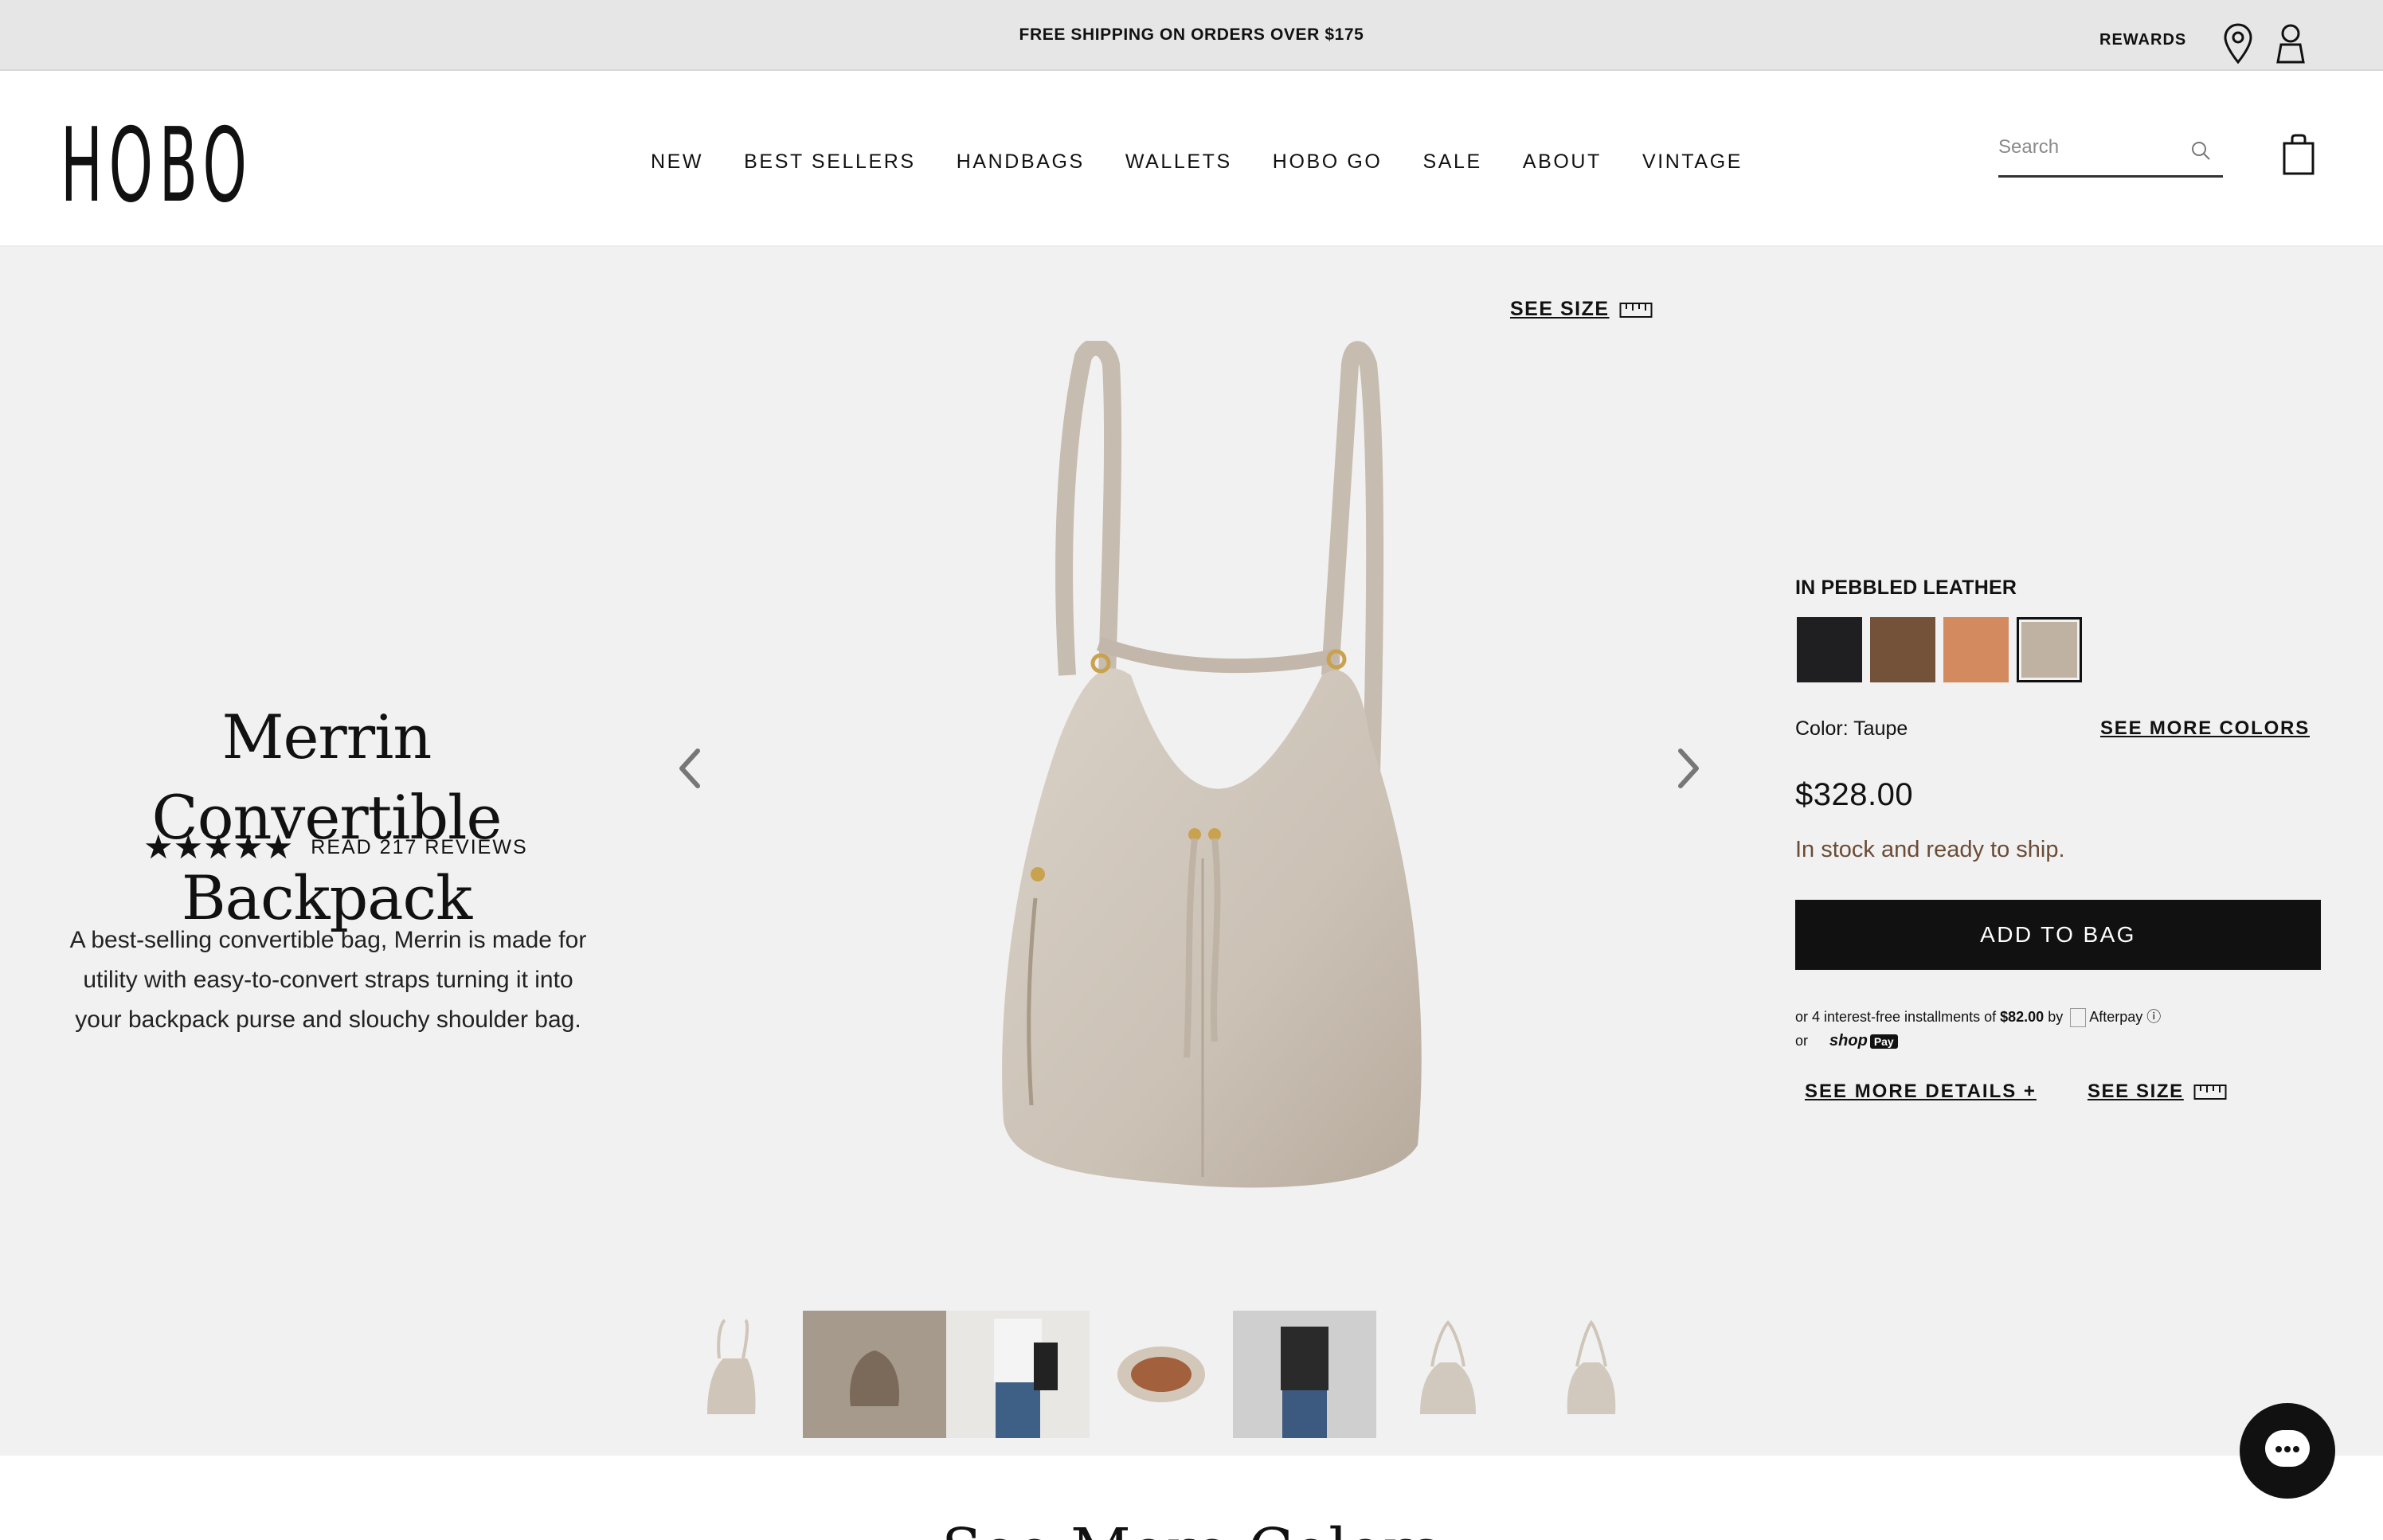 This screenshot has width=2383, height=1540. I want to click on chat-button, so click(2287, 1451).